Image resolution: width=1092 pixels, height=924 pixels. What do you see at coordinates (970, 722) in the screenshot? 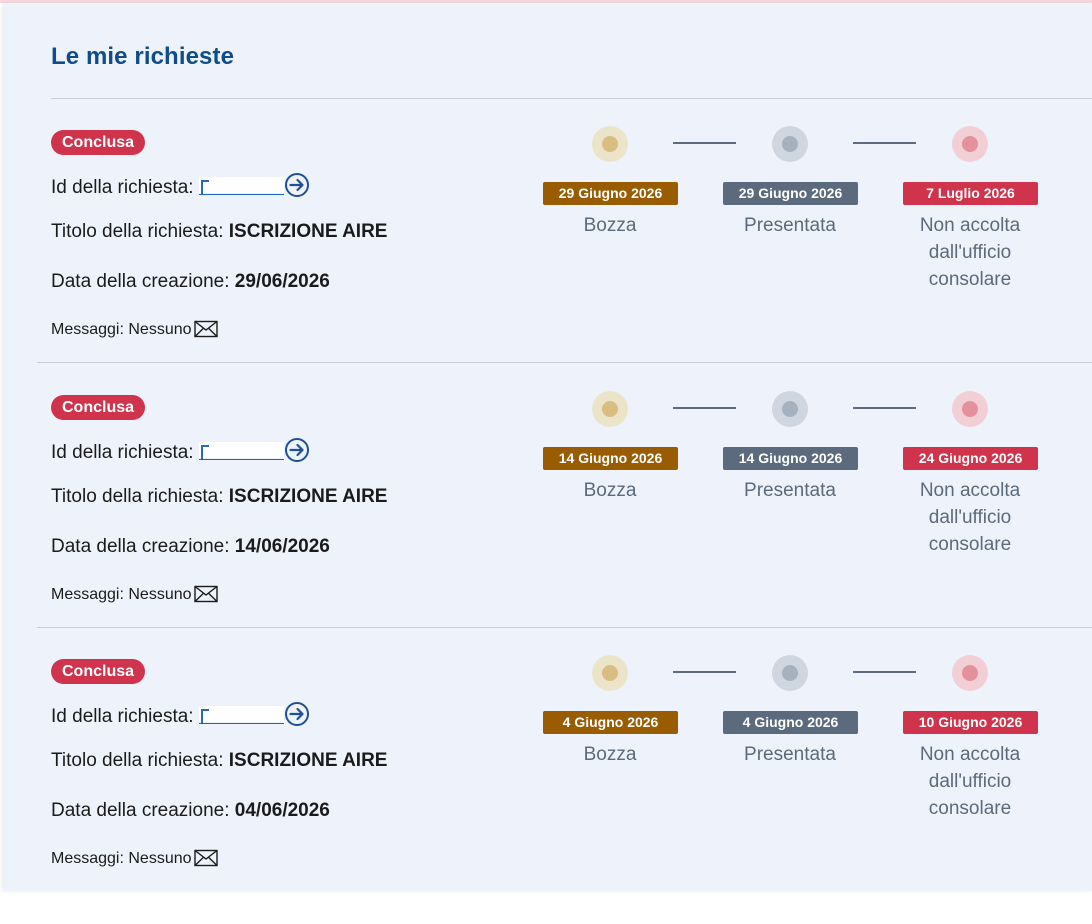
I see `step-date-badge: 10 Giugno 2026` at bounding box center [970, 722].